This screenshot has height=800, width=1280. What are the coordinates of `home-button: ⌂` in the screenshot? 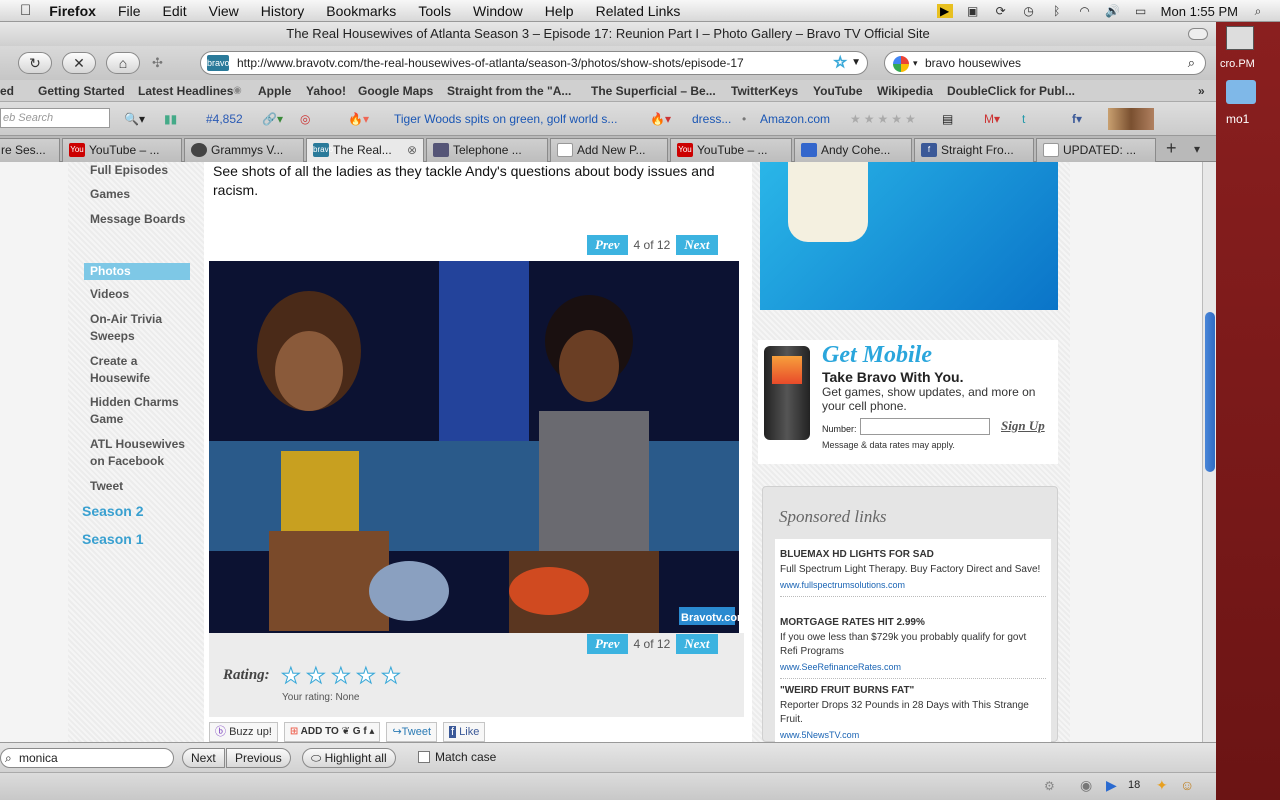 It's located at (123, 63).